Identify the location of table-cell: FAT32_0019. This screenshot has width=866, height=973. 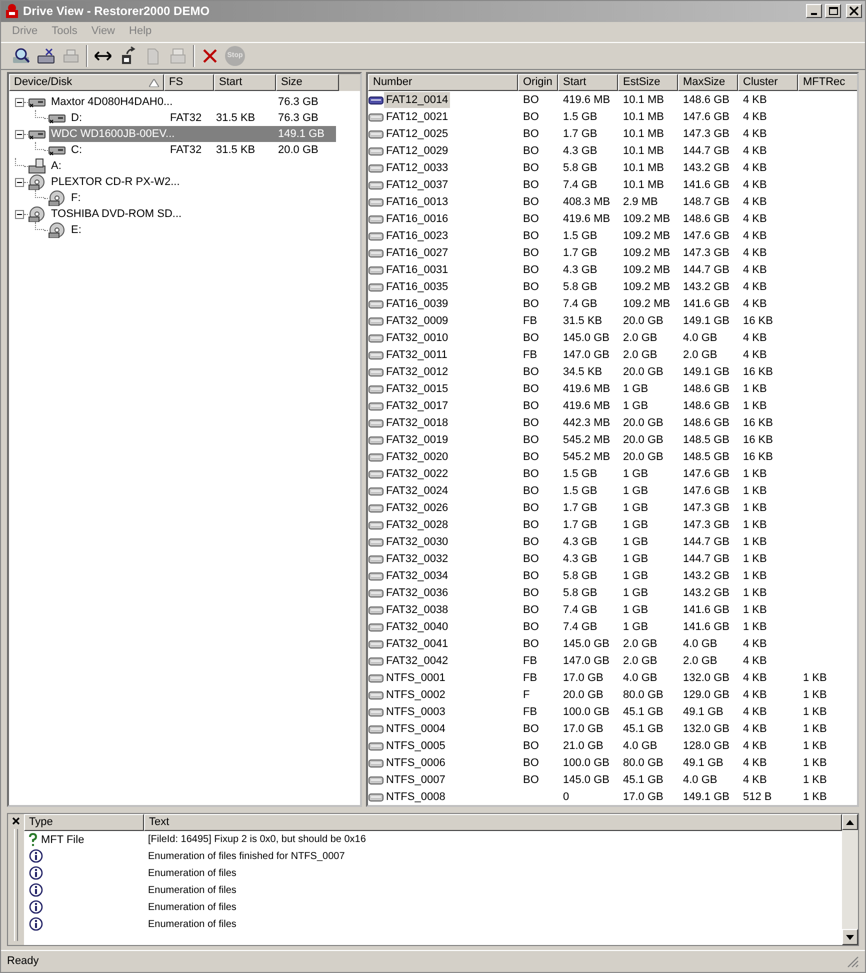
(417, 440).